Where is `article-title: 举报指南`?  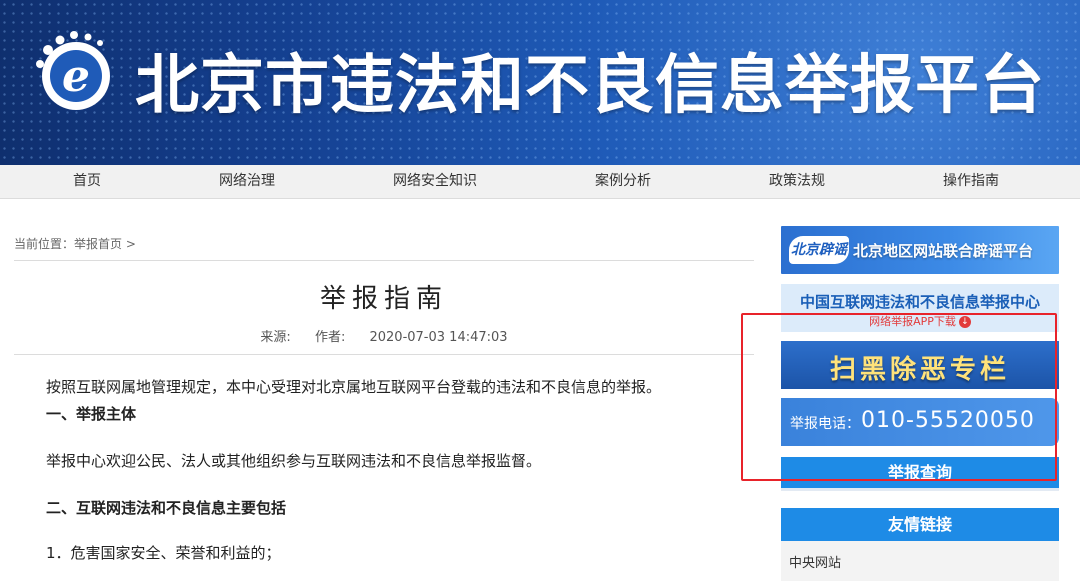 article-title: 举报指南 is located at coordinates (383, 299).